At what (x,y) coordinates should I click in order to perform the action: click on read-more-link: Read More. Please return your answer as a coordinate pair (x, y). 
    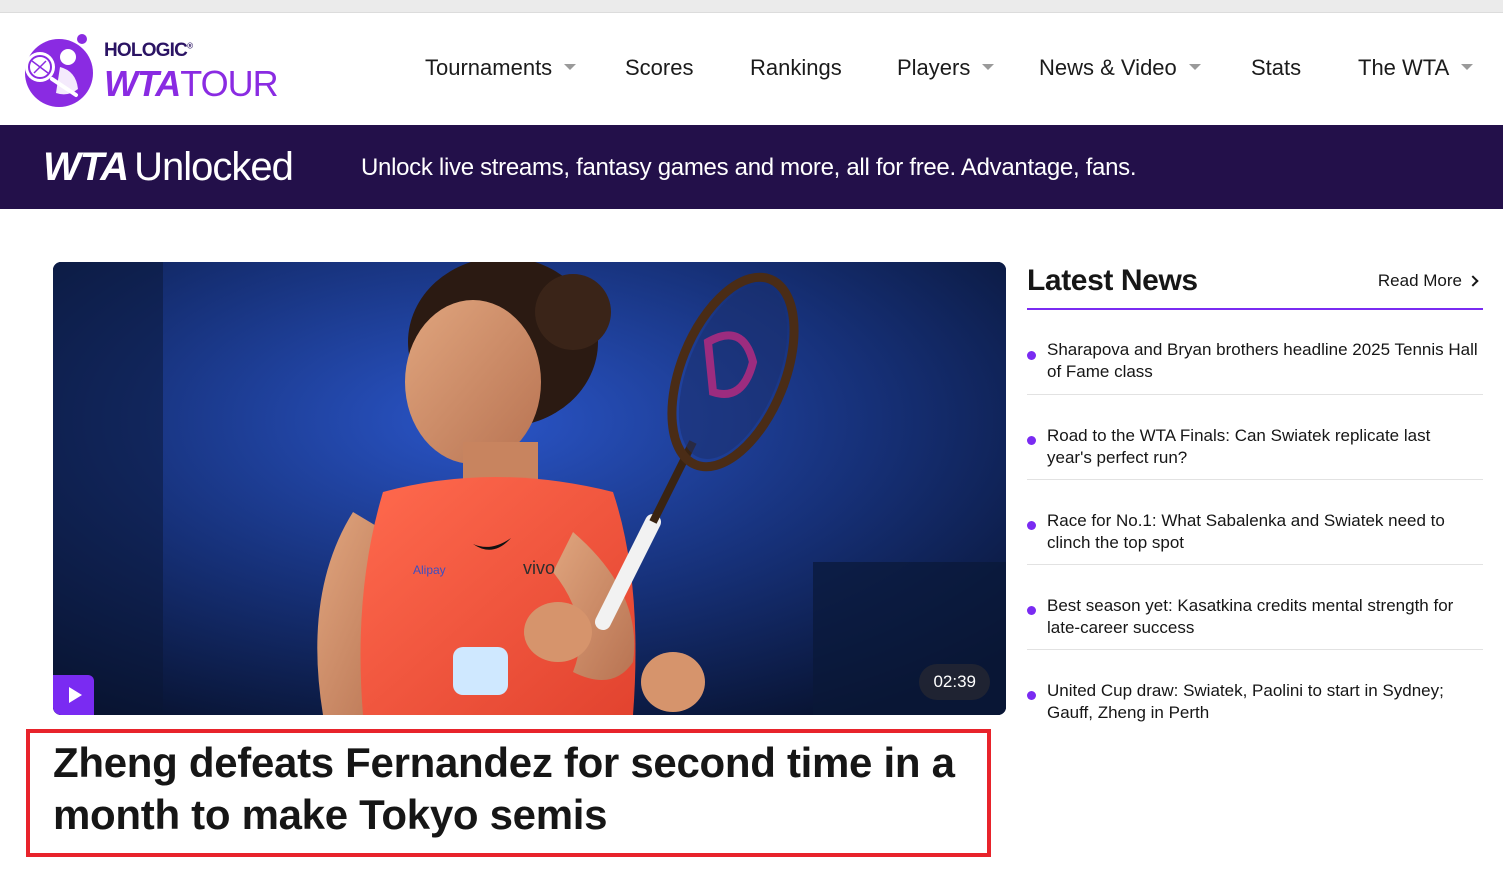
    Looking at the image, I should click on (1428, 281).